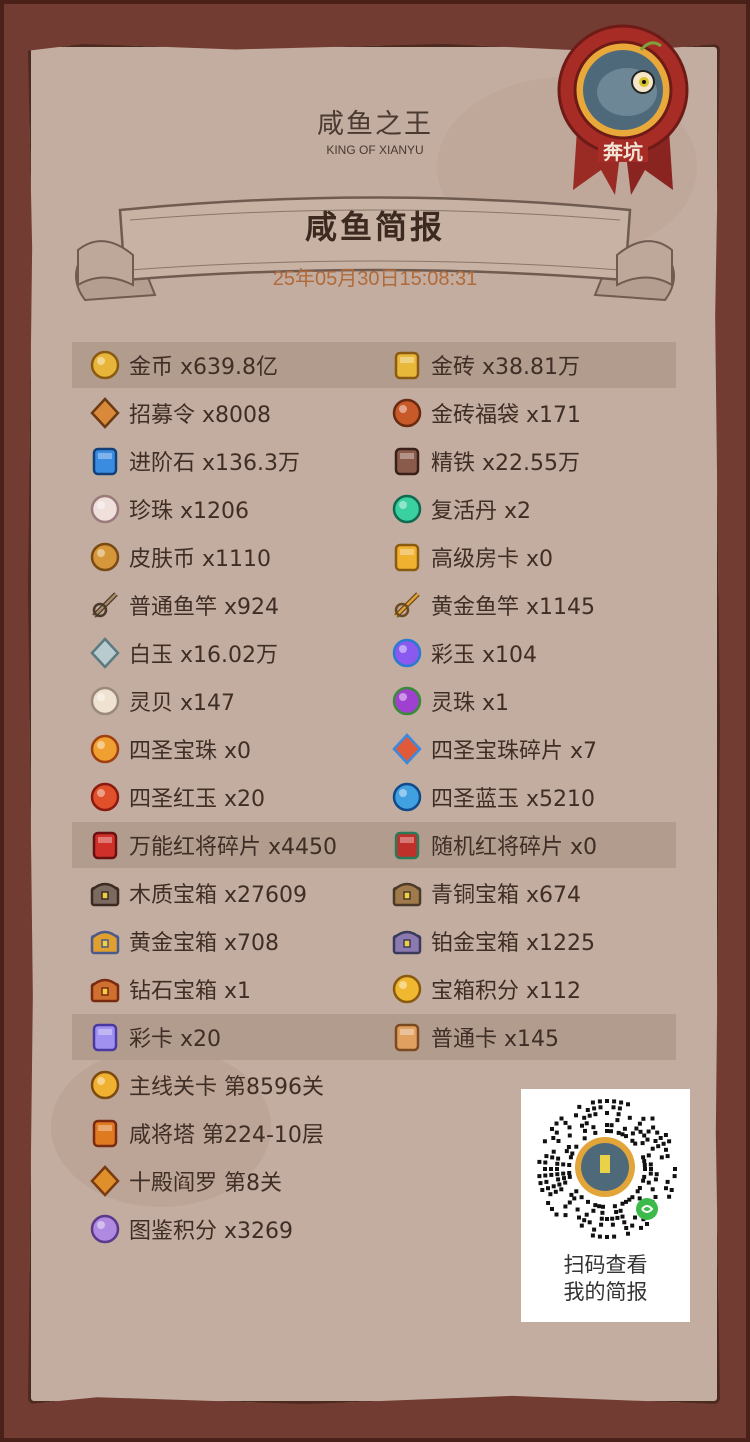  I want to click on list-item: 皮肤币 x1110, so click(179, 557).